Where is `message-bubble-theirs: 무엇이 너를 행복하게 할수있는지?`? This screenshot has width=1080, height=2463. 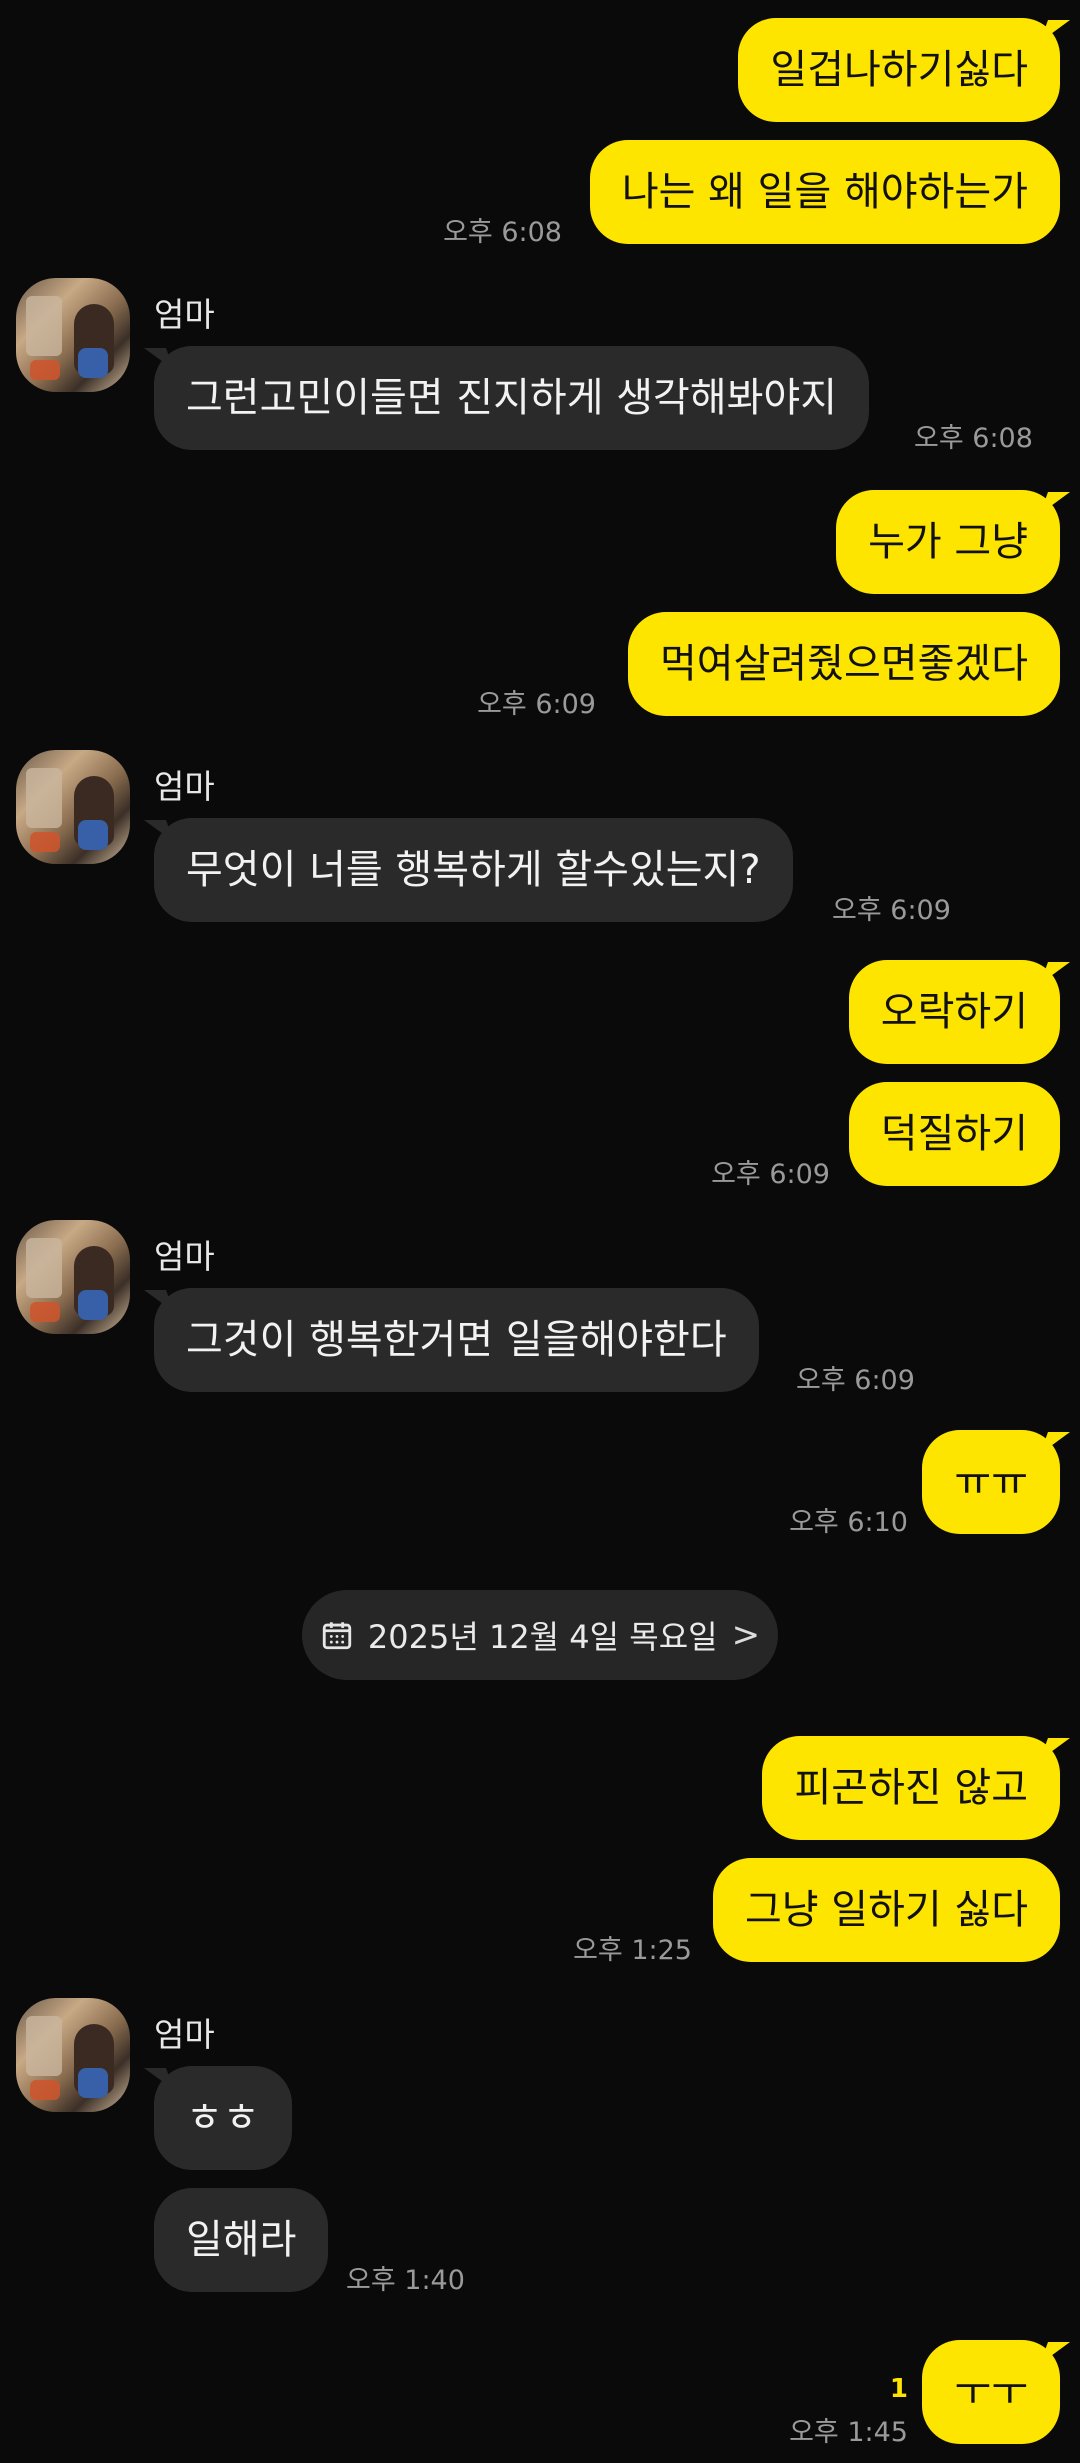
message-bubble-theirs: 무엇이 너를 행복하게 할수있는지? is located at coordinates (473, 870).